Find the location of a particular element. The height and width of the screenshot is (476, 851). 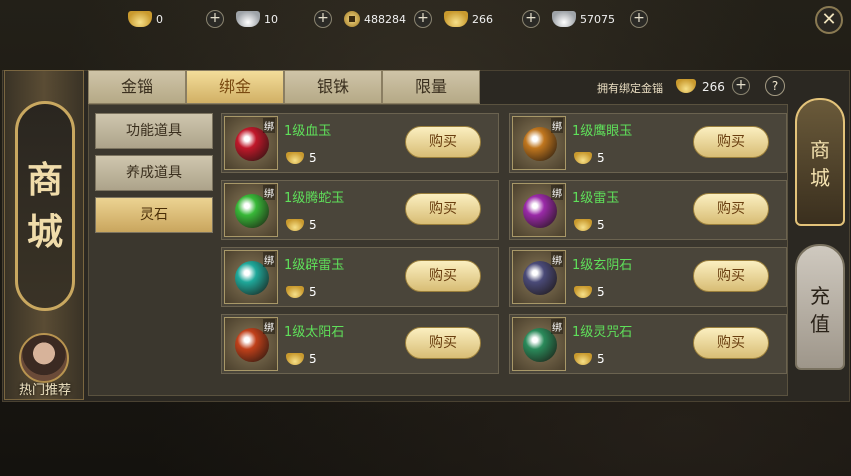

banner-title-char: 商 is located at coordinates (44, 180).